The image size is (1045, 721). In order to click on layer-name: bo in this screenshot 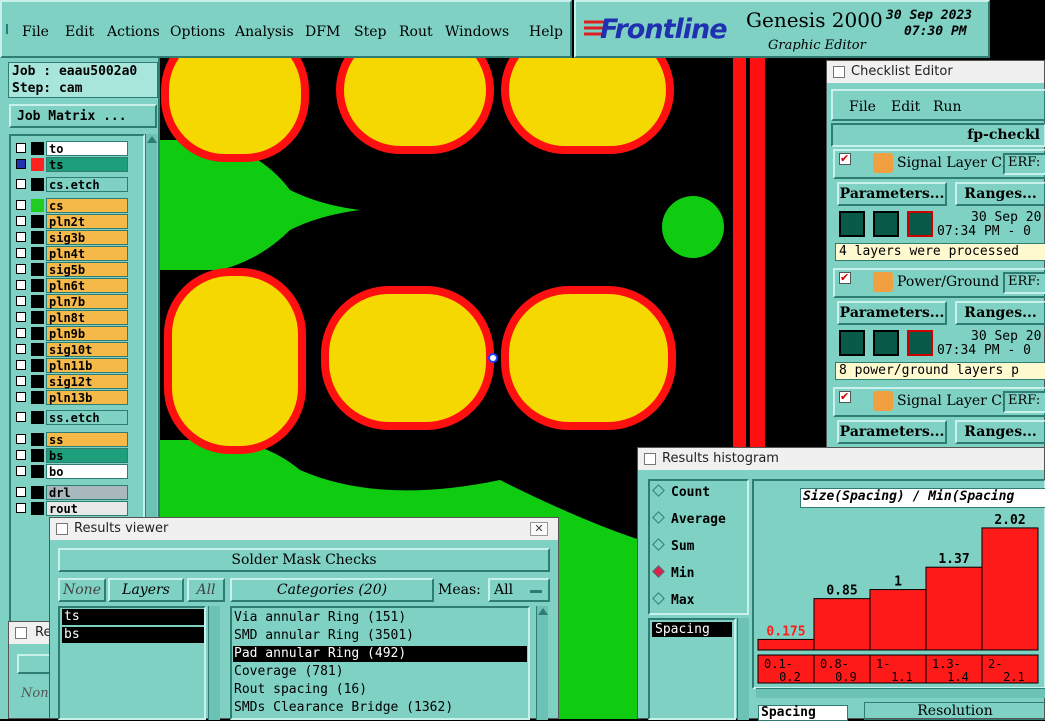, I will do `click(87, 471)`.